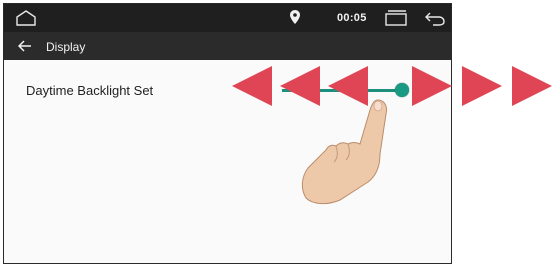 Image resolution: width=560 pixels, height=264 pixels. Describe the element at coordinates (401, 90) in the screenshot. I see `slider-thumb` at that location.